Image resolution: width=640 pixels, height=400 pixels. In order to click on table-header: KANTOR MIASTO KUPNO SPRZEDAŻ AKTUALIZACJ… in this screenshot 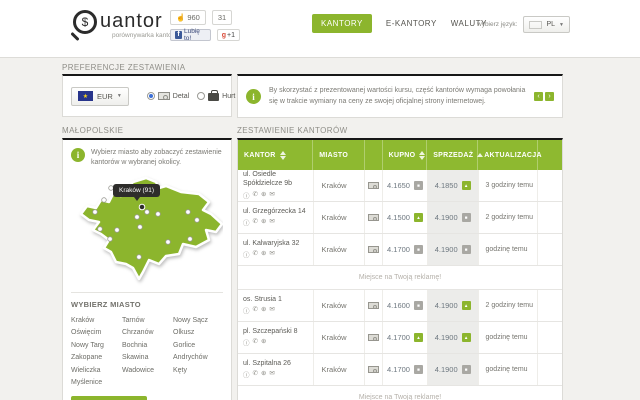, I will do `click(400, 155)`.